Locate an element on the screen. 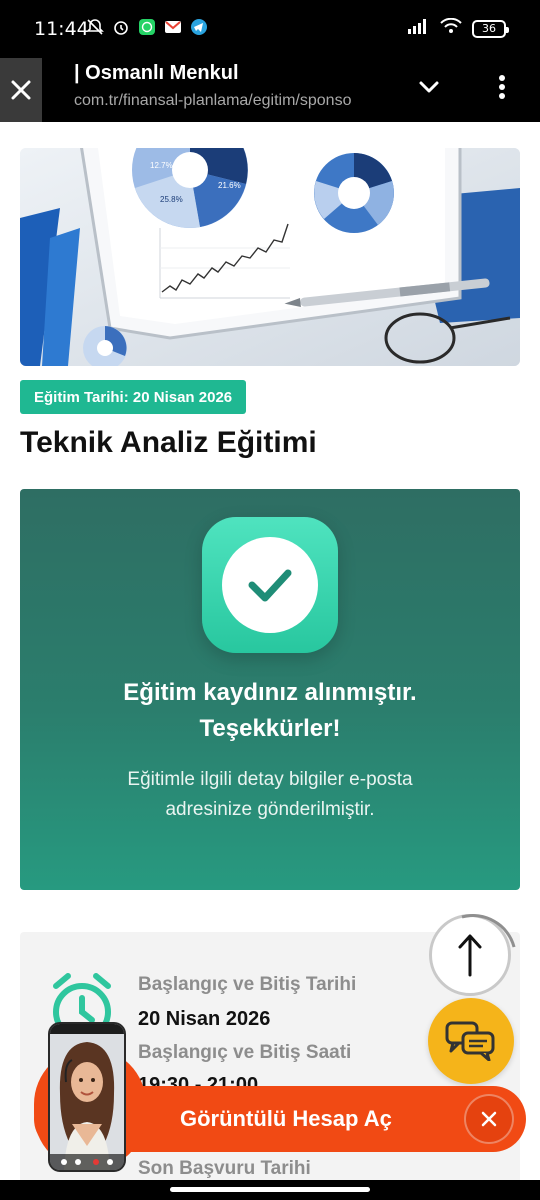  status-bar: 11:44 36 is located at coordinates (270, 29).